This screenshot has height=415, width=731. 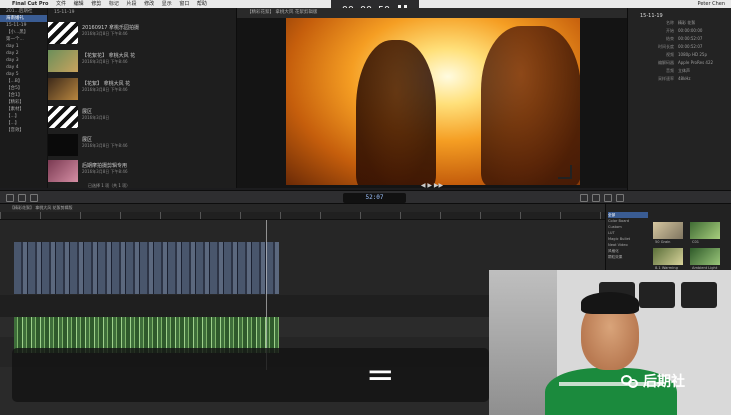 What do you see at coordinates (670, 22) in the screenshot?
I see `inspector-key: 名称` at bounding box center [670, 22].